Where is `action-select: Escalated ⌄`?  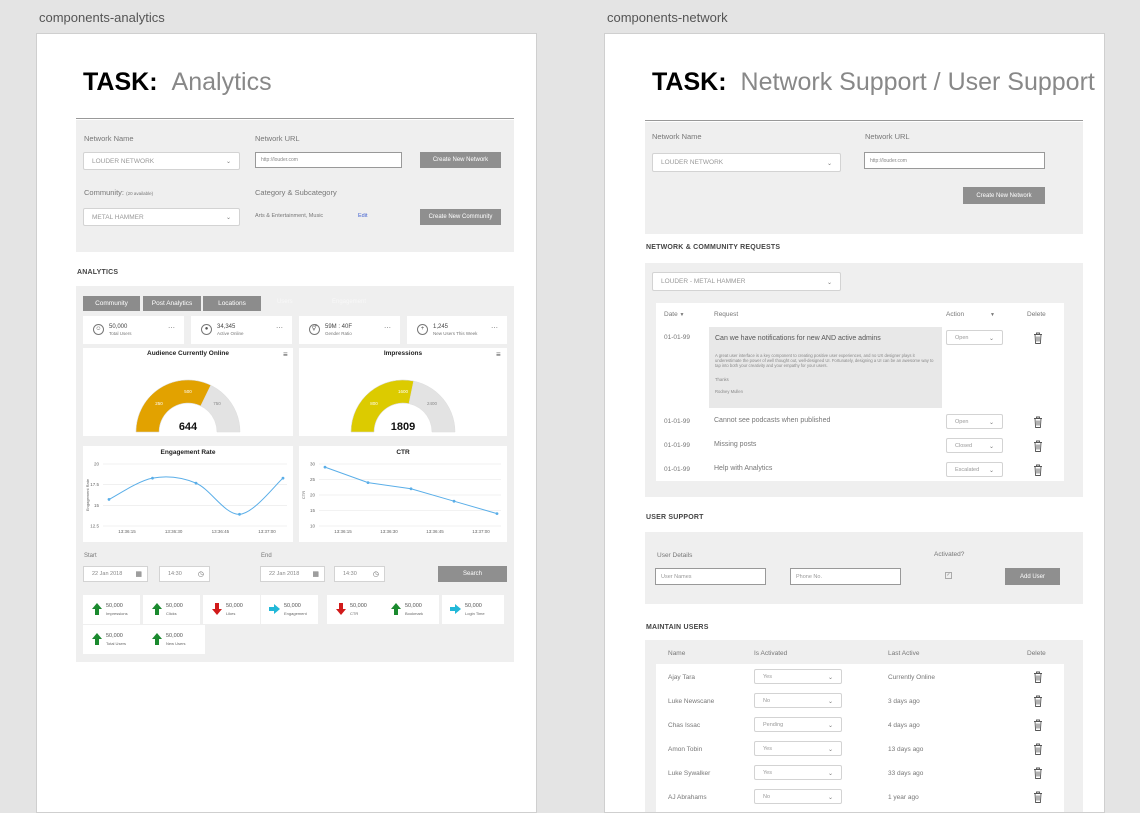 action-select: Escalated ⌄ is located at coordinates (974, 469).